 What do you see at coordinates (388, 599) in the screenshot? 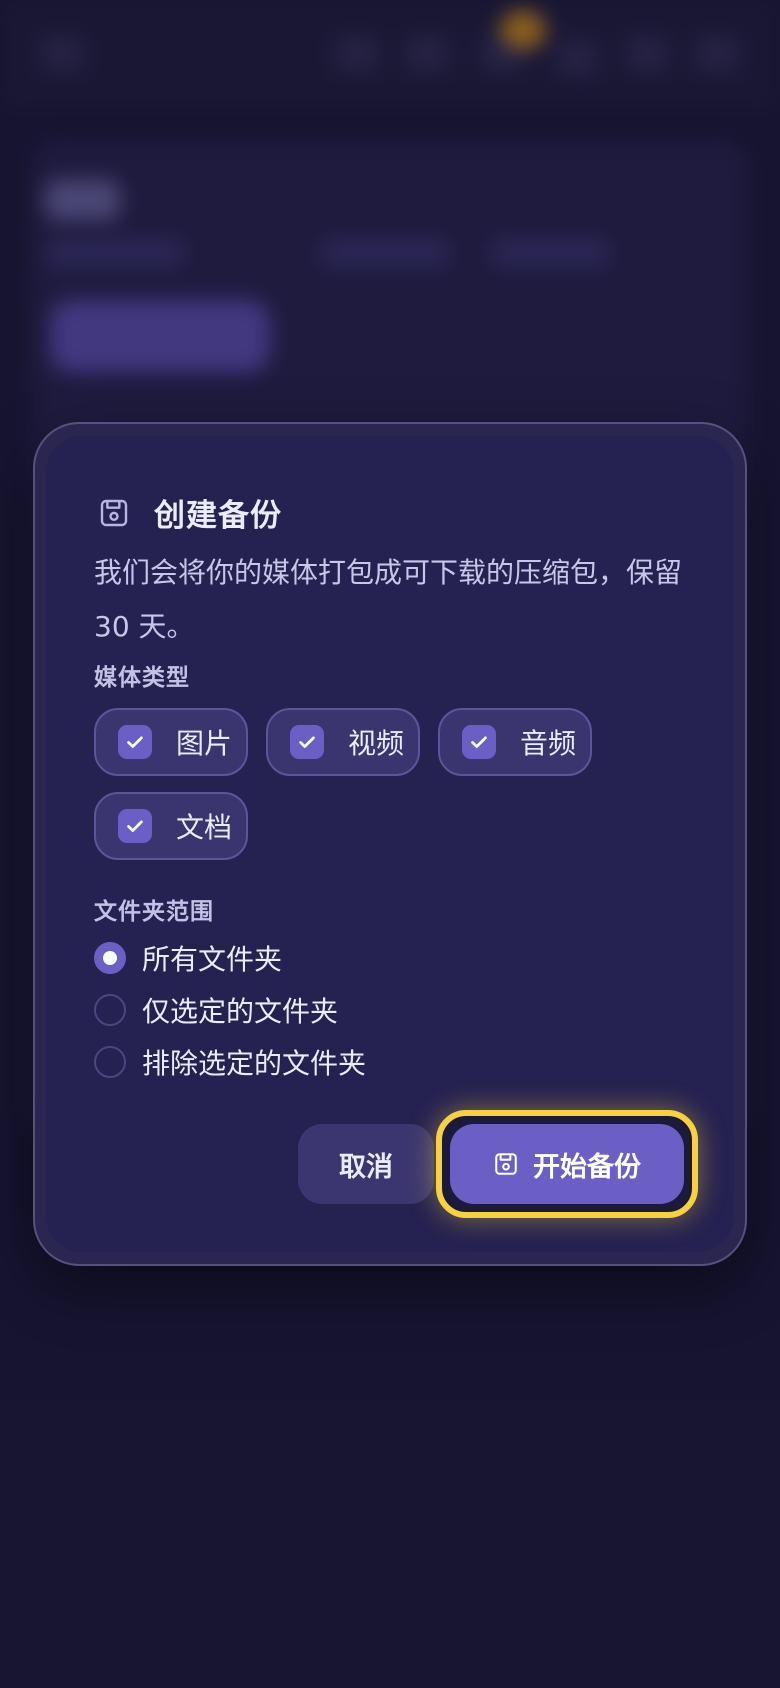
I see `dialog-description: 我们会将你的媒体打包成可下载的压缩包，保留 30 天。` at bounding box center [388, 599].